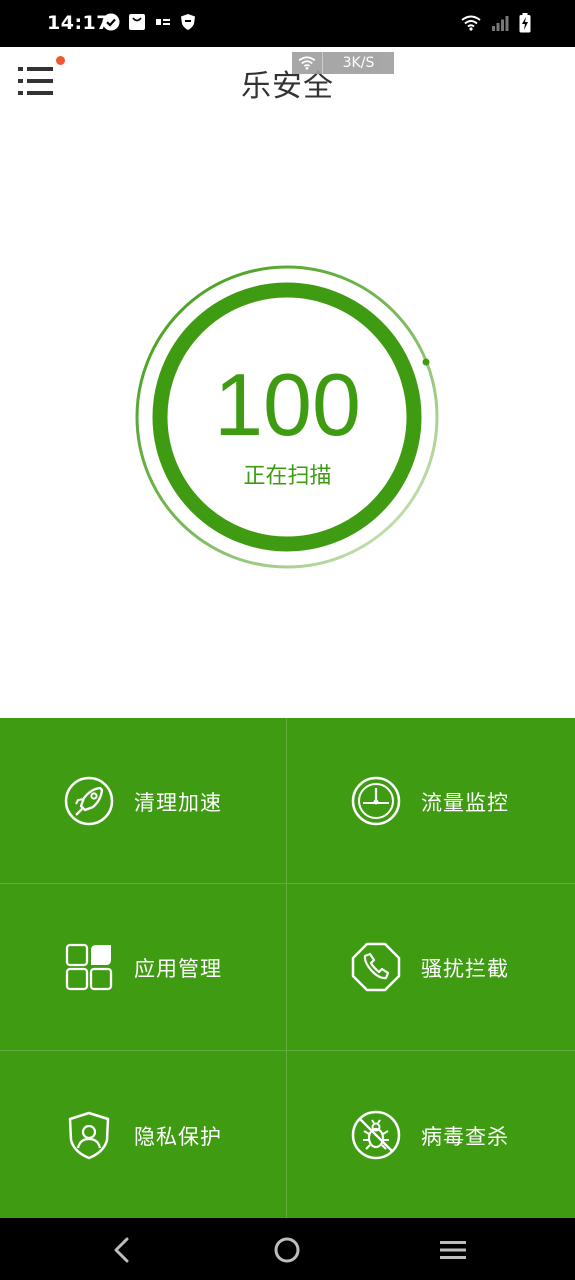  I want to click on signal-icon, so click(500, 23).